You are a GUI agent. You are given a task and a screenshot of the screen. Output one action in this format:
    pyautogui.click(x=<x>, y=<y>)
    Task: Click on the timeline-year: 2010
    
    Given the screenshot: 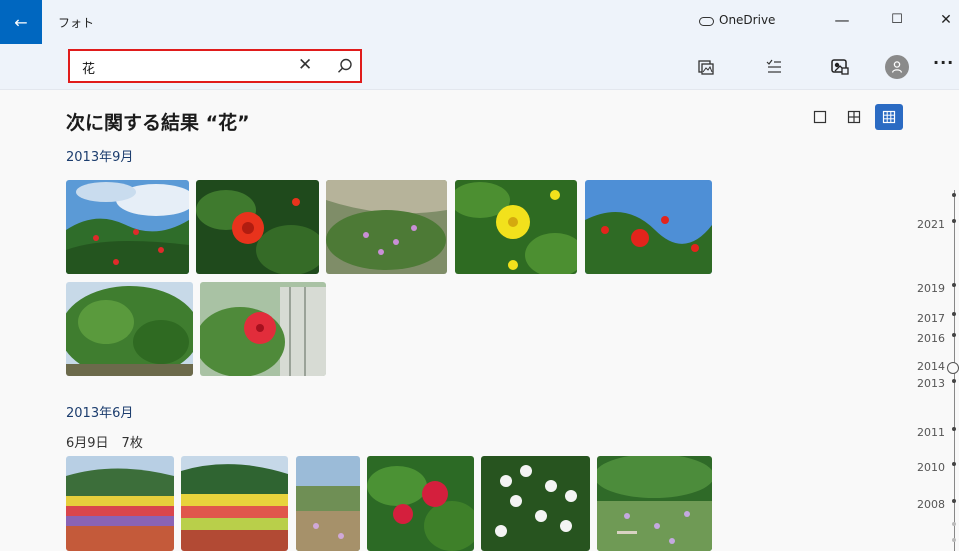 What is the action you would take?
    pyautogui.click(x=931, y=467)
    